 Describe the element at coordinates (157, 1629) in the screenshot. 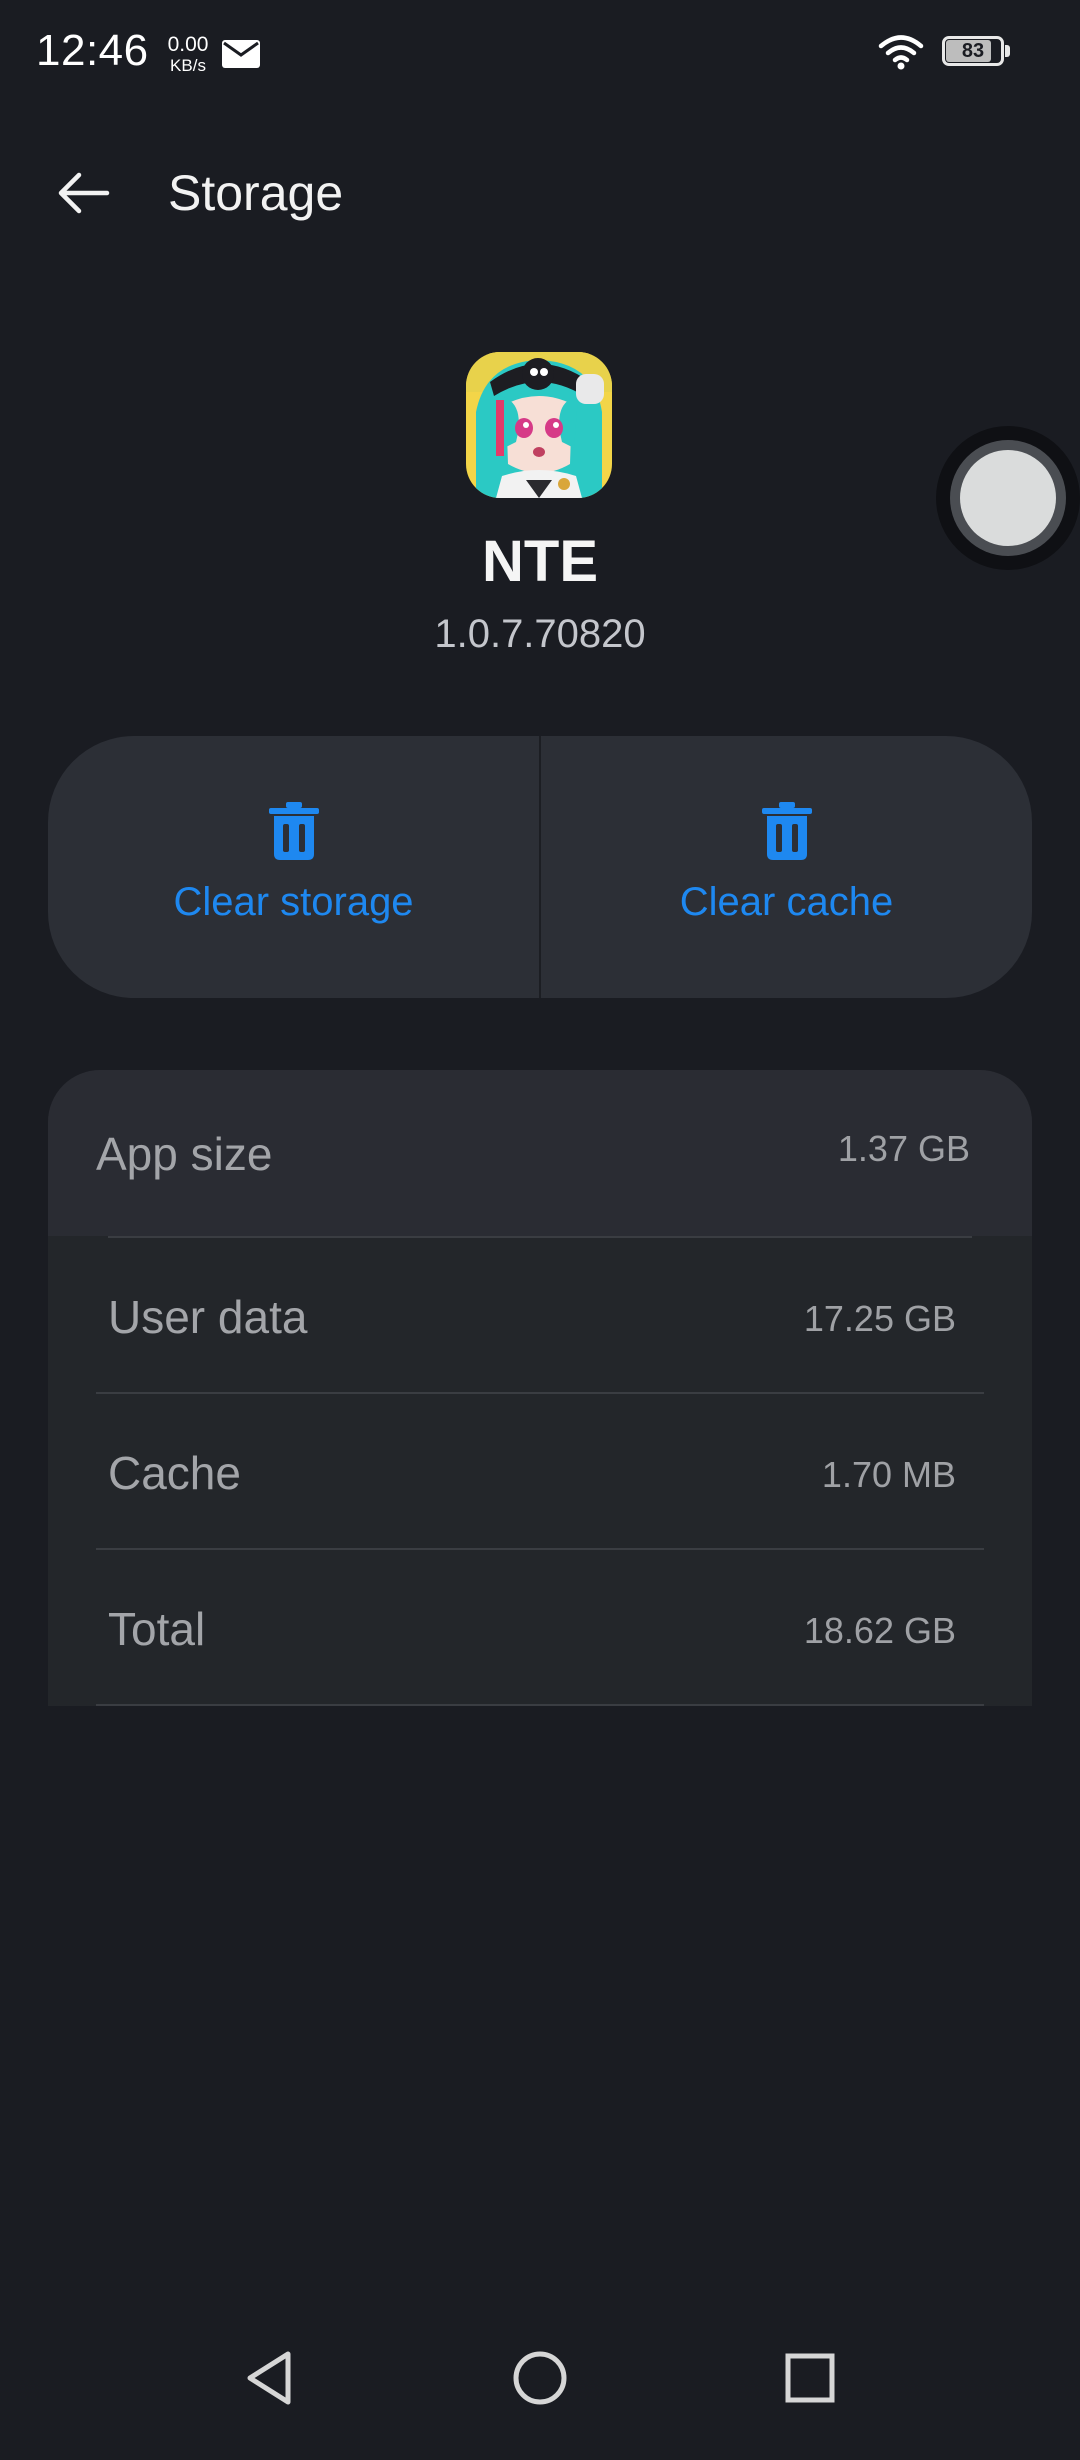

I see `total-label: Total` at that location.